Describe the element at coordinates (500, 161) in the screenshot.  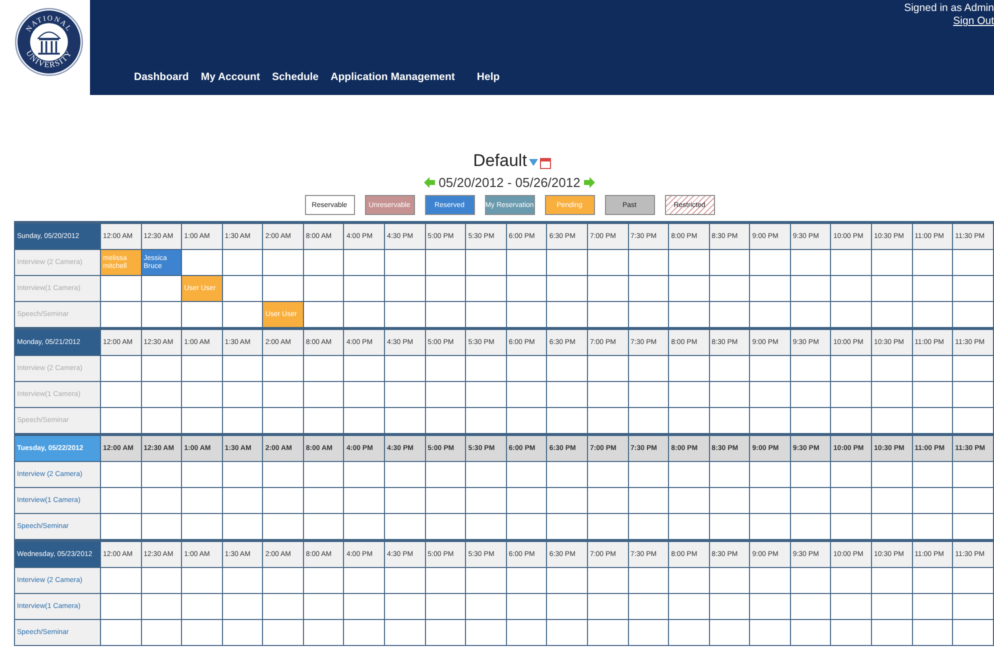
I see `schedule-title: Default` at that location.